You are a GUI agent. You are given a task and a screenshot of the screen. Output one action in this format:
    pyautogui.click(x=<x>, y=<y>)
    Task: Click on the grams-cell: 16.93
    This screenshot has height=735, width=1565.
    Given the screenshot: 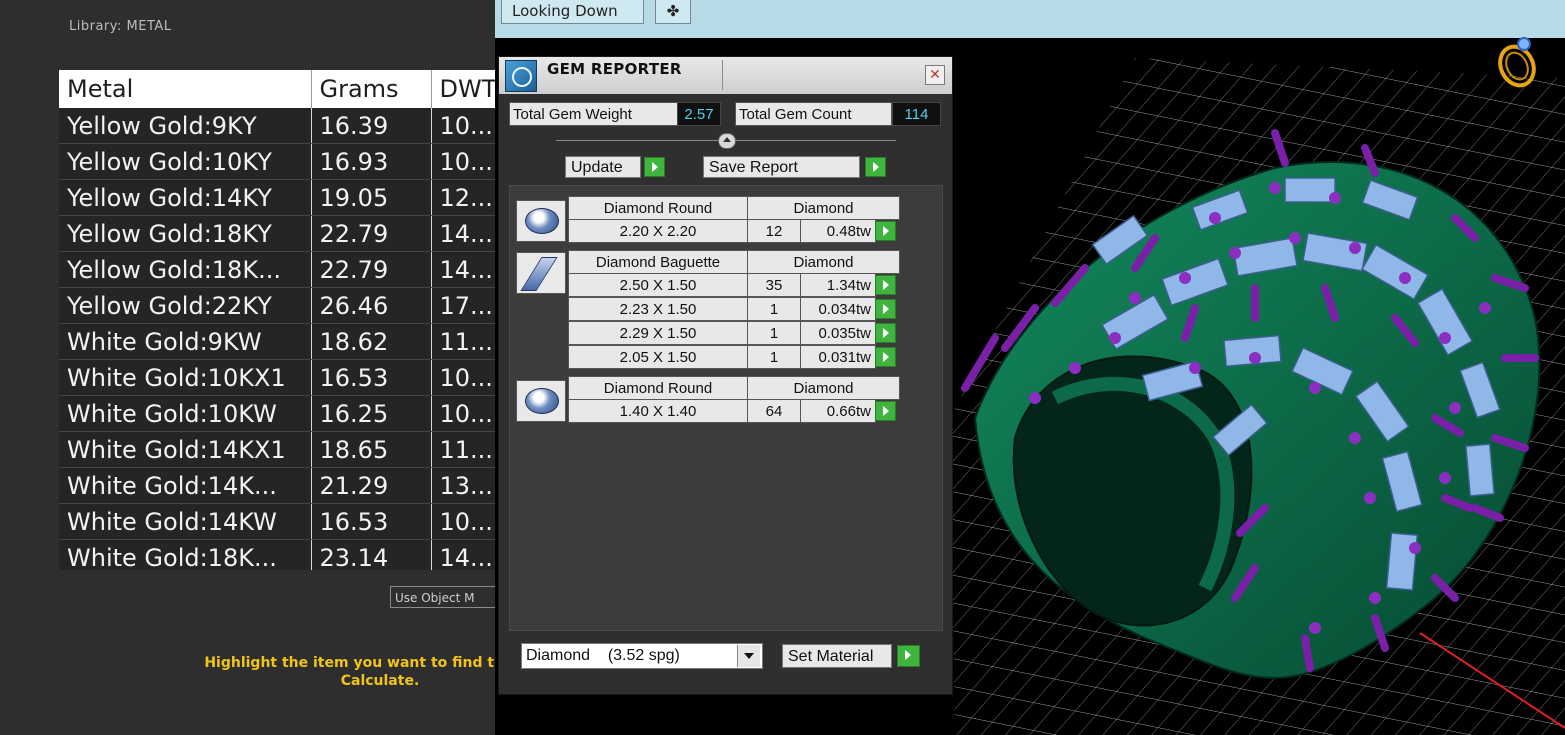 What is the action you would take?
    pyautogui.click(x=371, y=161)
    